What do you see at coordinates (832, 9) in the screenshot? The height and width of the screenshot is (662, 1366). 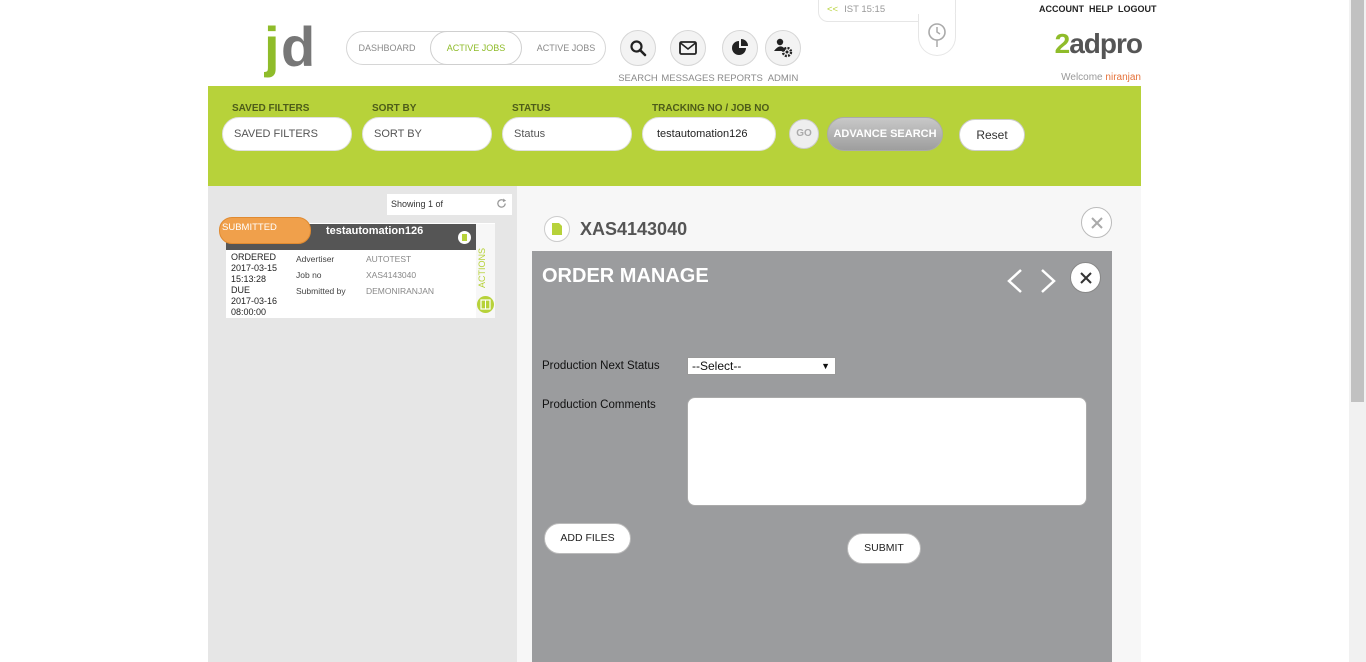 I see `clock-collapse-toggle: <<` at bounding box center [832, 9].